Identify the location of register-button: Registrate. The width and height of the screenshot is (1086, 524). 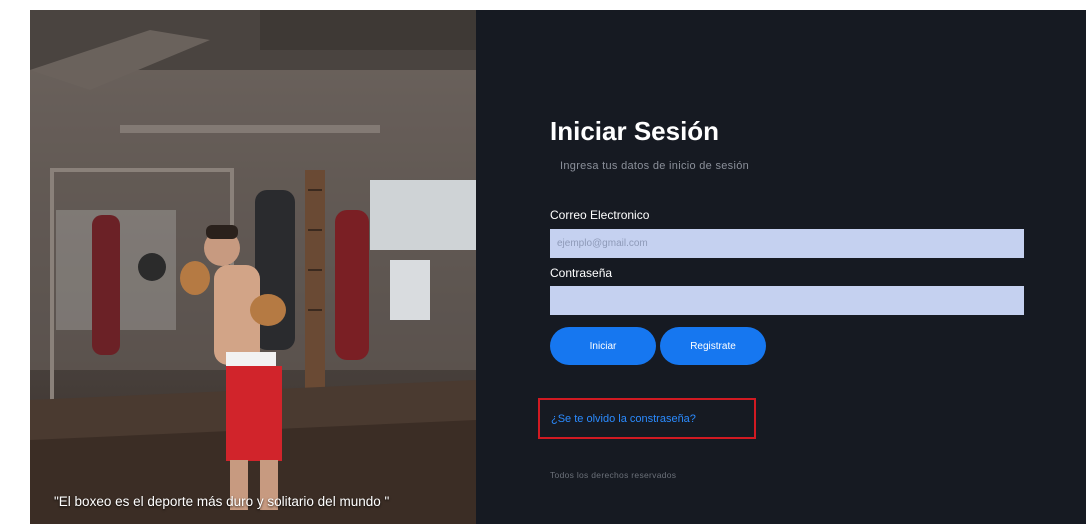
(713, 346).